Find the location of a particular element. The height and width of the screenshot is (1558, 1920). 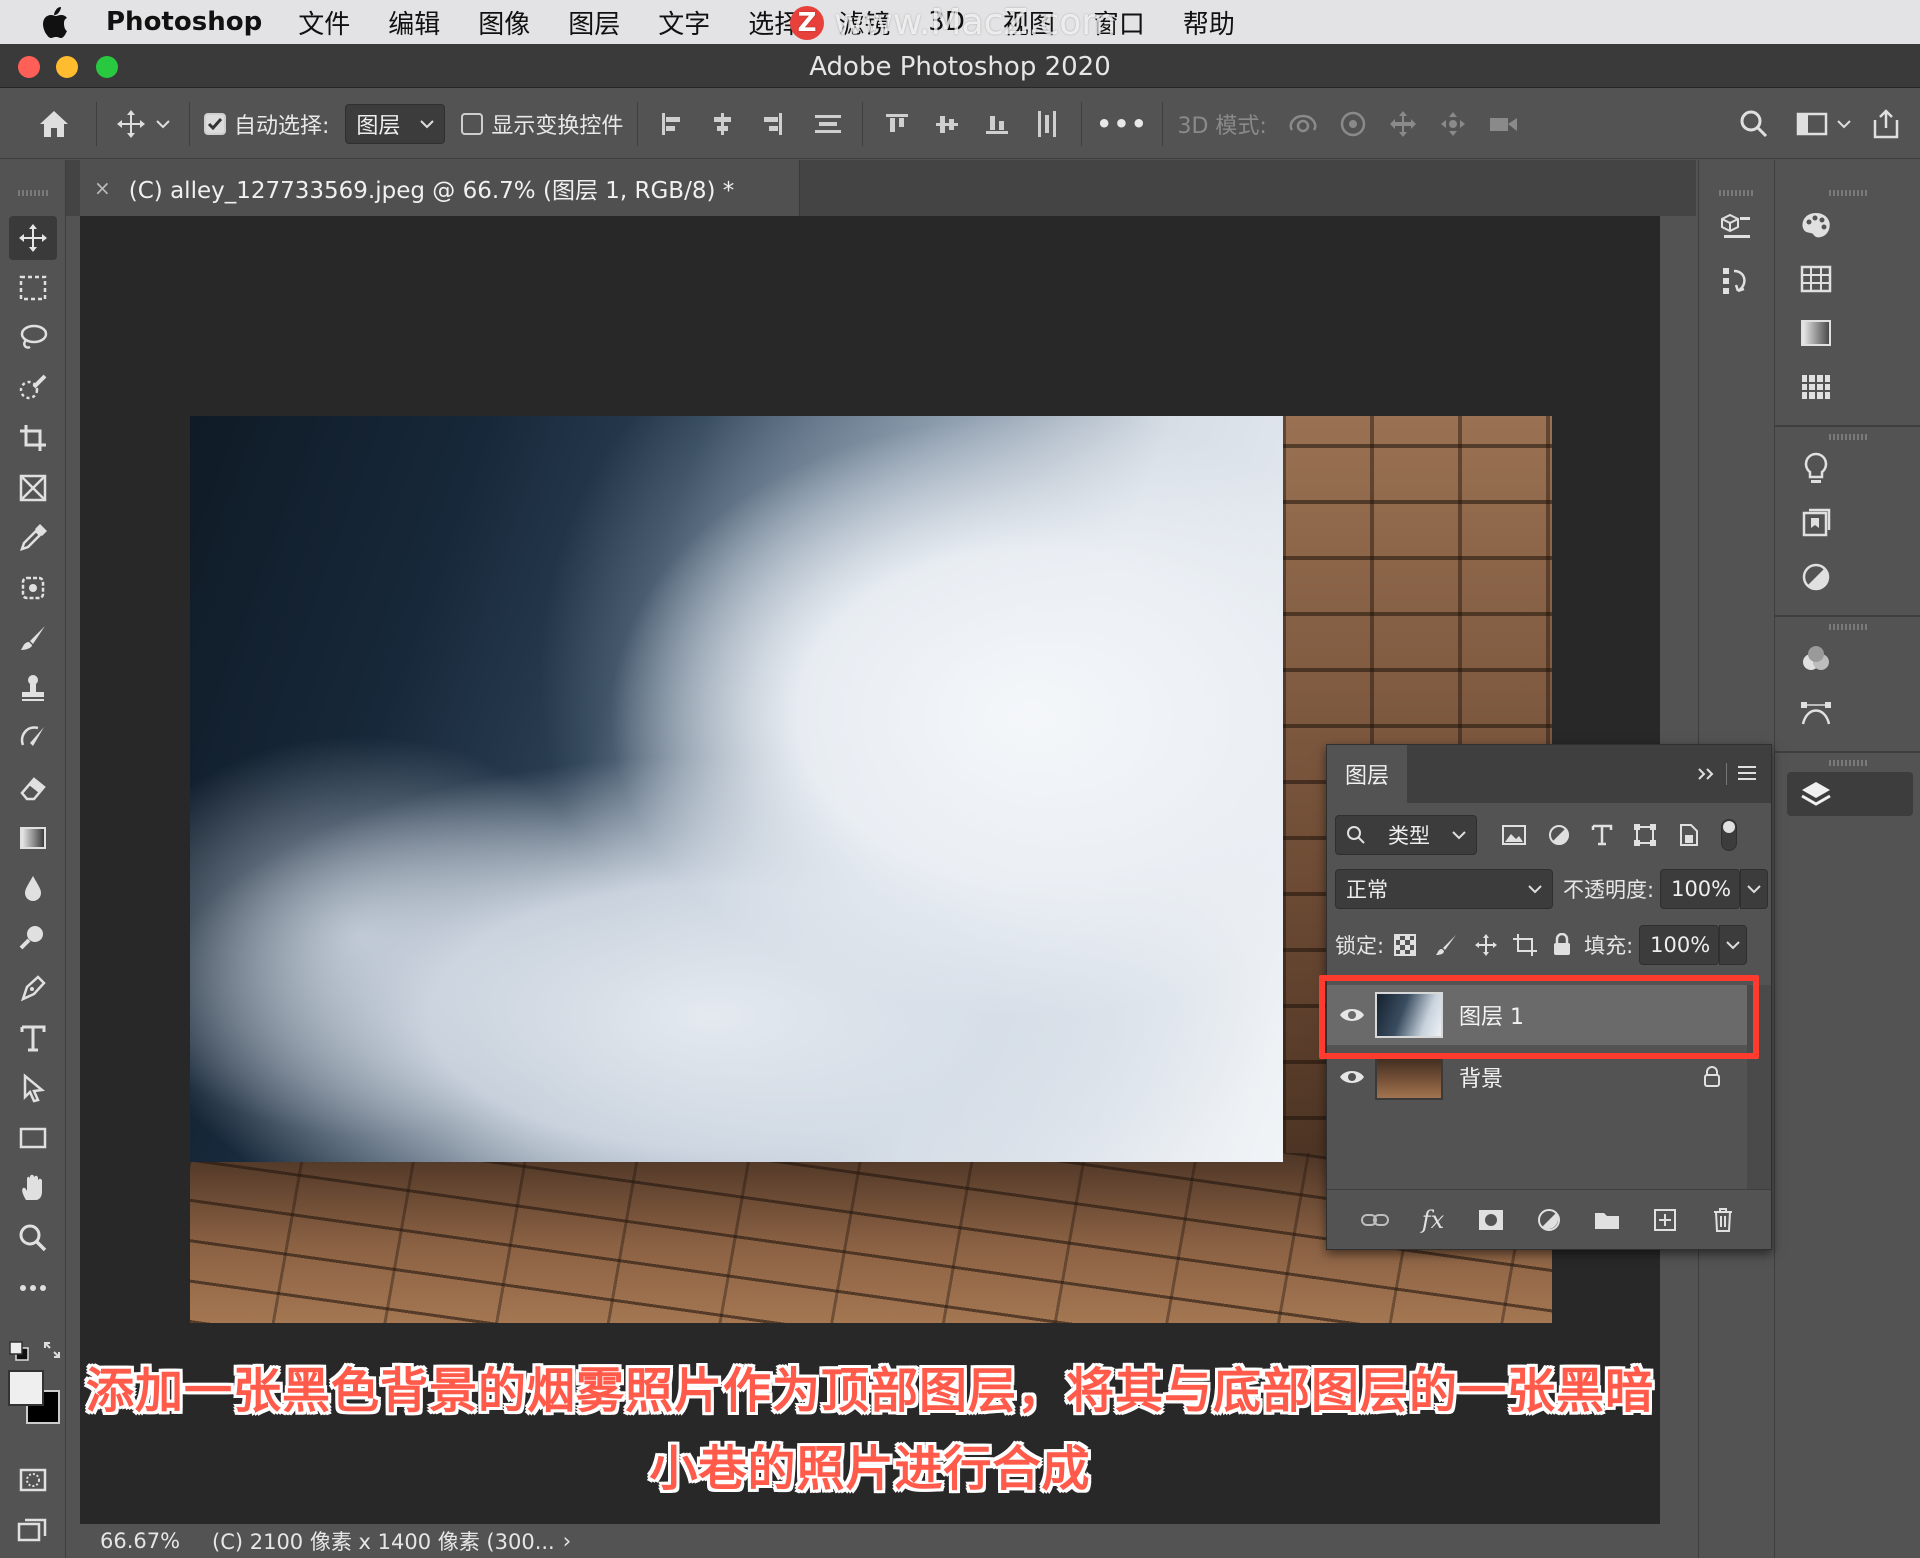

filter-smart-object-icon is located at coordinates (1688, 835).